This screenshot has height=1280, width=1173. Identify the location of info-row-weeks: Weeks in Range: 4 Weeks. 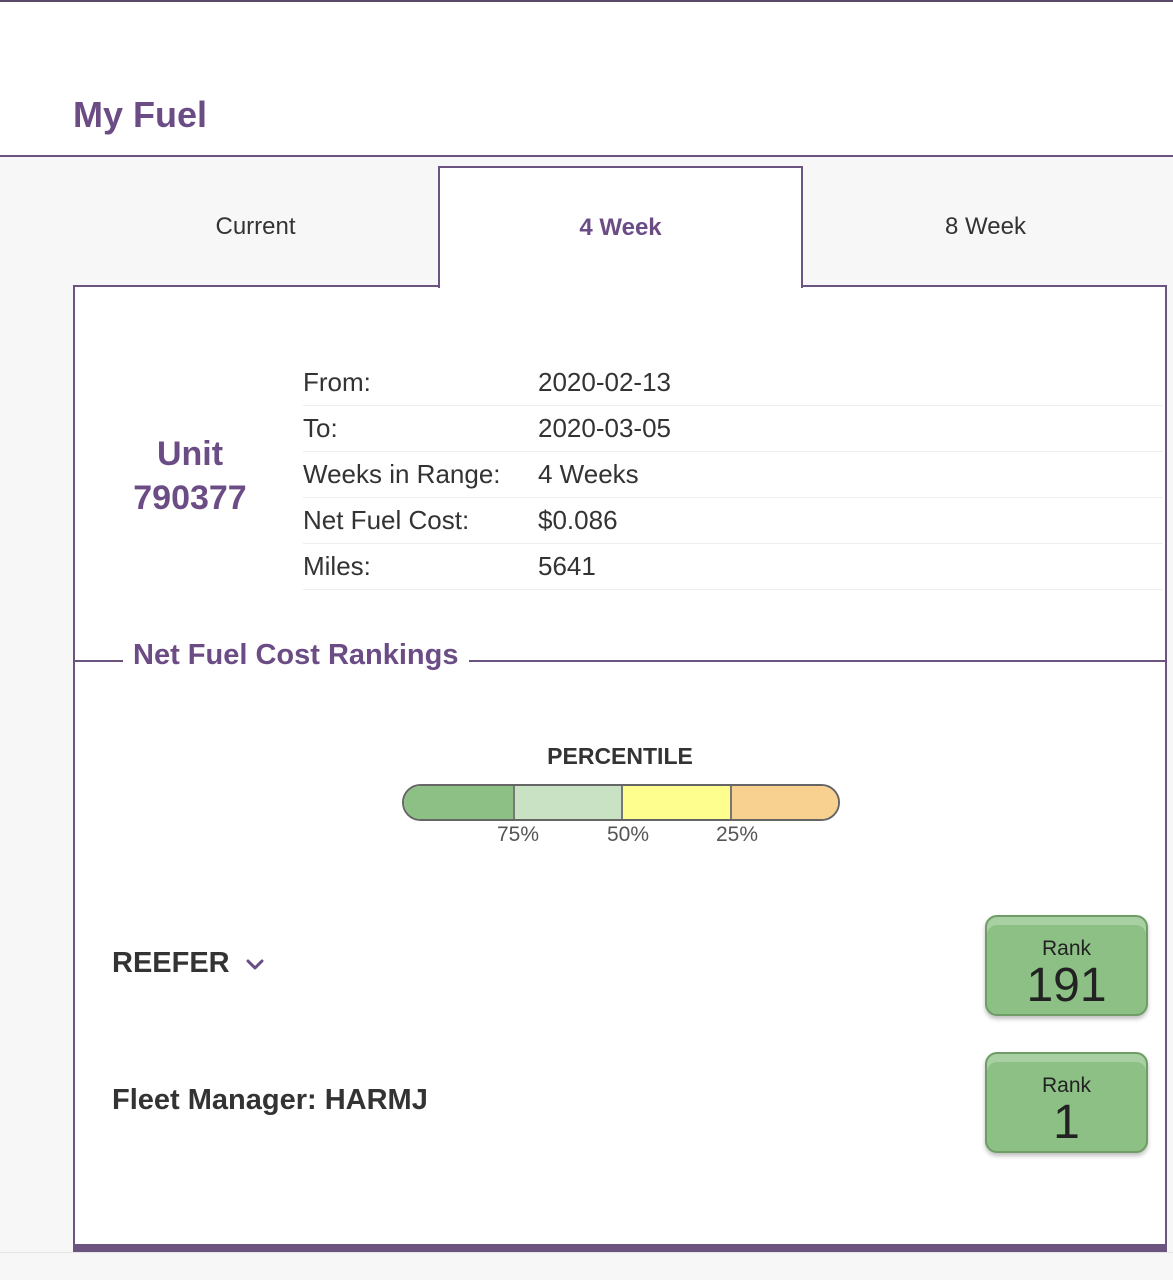
(733, 475).